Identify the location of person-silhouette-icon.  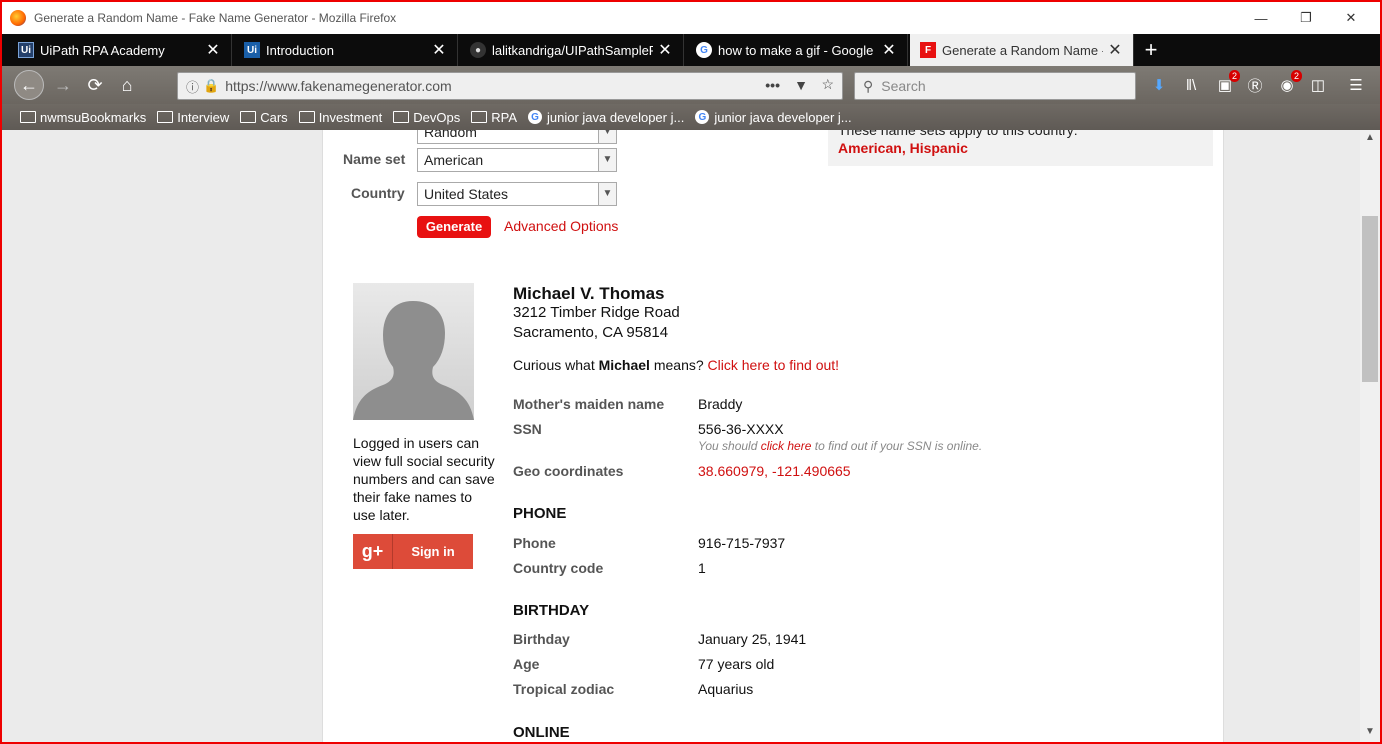
(413, 360).